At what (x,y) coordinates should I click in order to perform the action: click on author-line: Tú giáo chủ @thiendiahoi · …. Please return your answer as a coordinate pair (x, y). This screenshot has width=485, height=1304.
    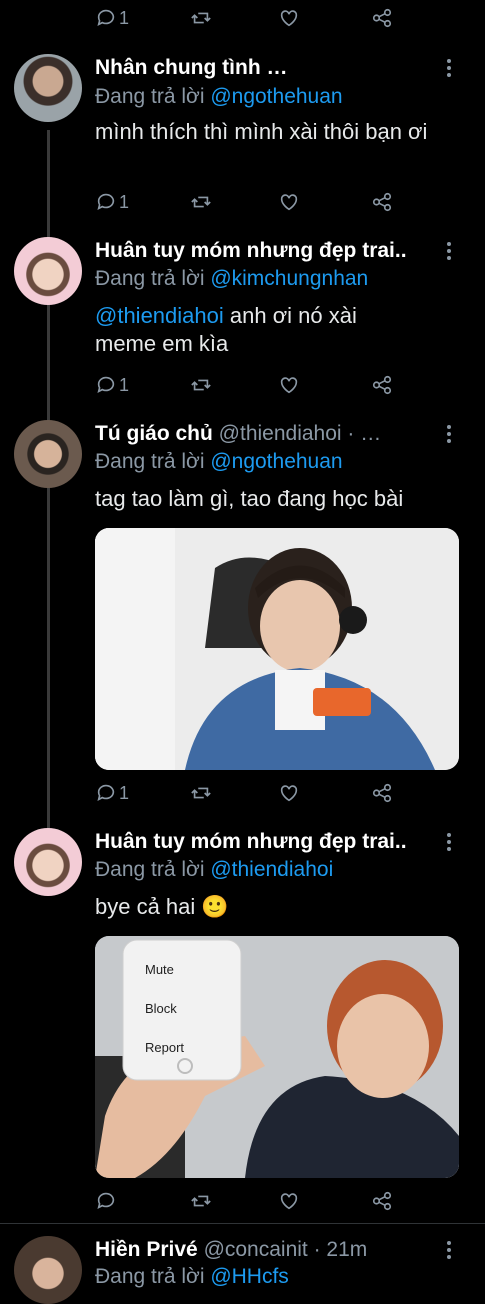
    Looking at the image, I should click on (265, 434).